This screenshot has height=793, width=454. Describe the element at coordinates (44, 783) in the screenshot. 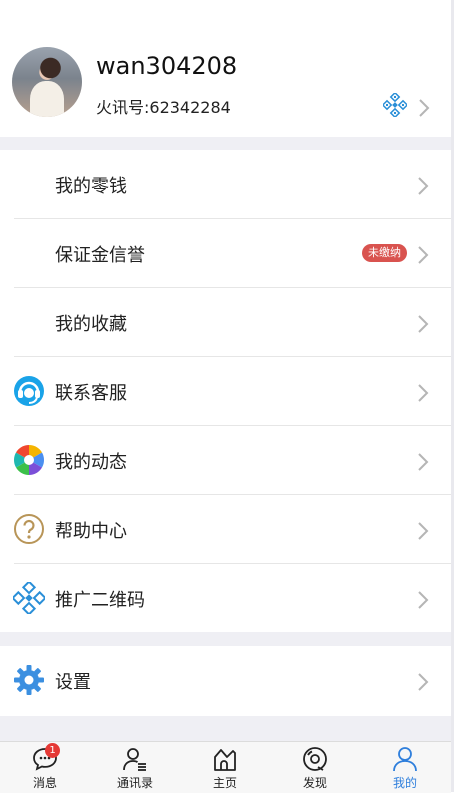

I see `tab-label: 消息` at that location.